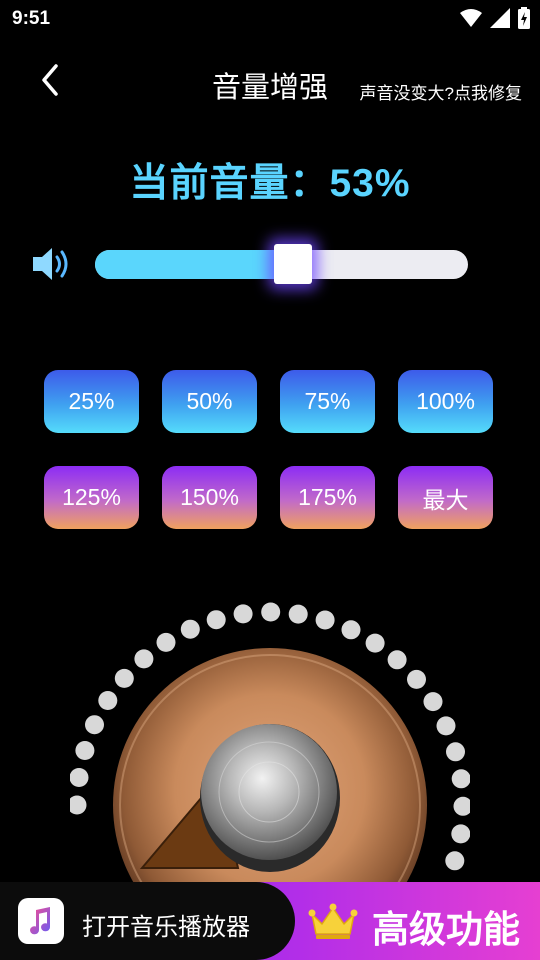 The width and height of the screenshot is (540, 960). I want to click on status-icons, so click(495, 18).